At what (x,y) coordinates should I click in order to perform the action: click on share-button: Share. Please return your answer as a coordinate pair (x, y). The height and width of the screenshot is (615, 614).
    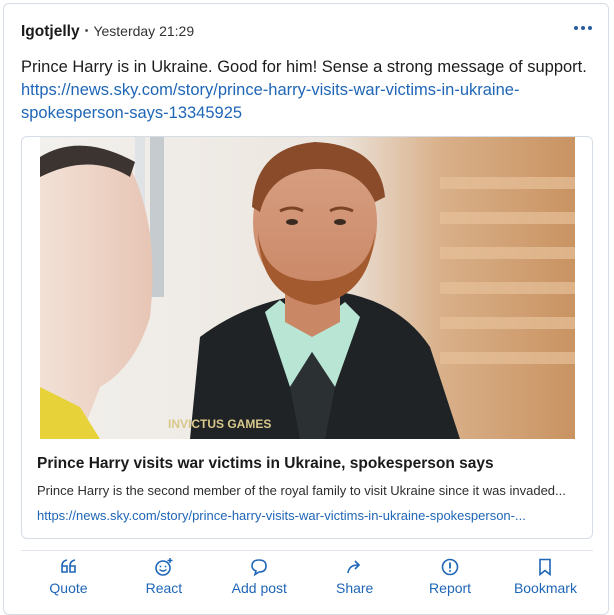
    Looking at the image, I should click on (354, 580).